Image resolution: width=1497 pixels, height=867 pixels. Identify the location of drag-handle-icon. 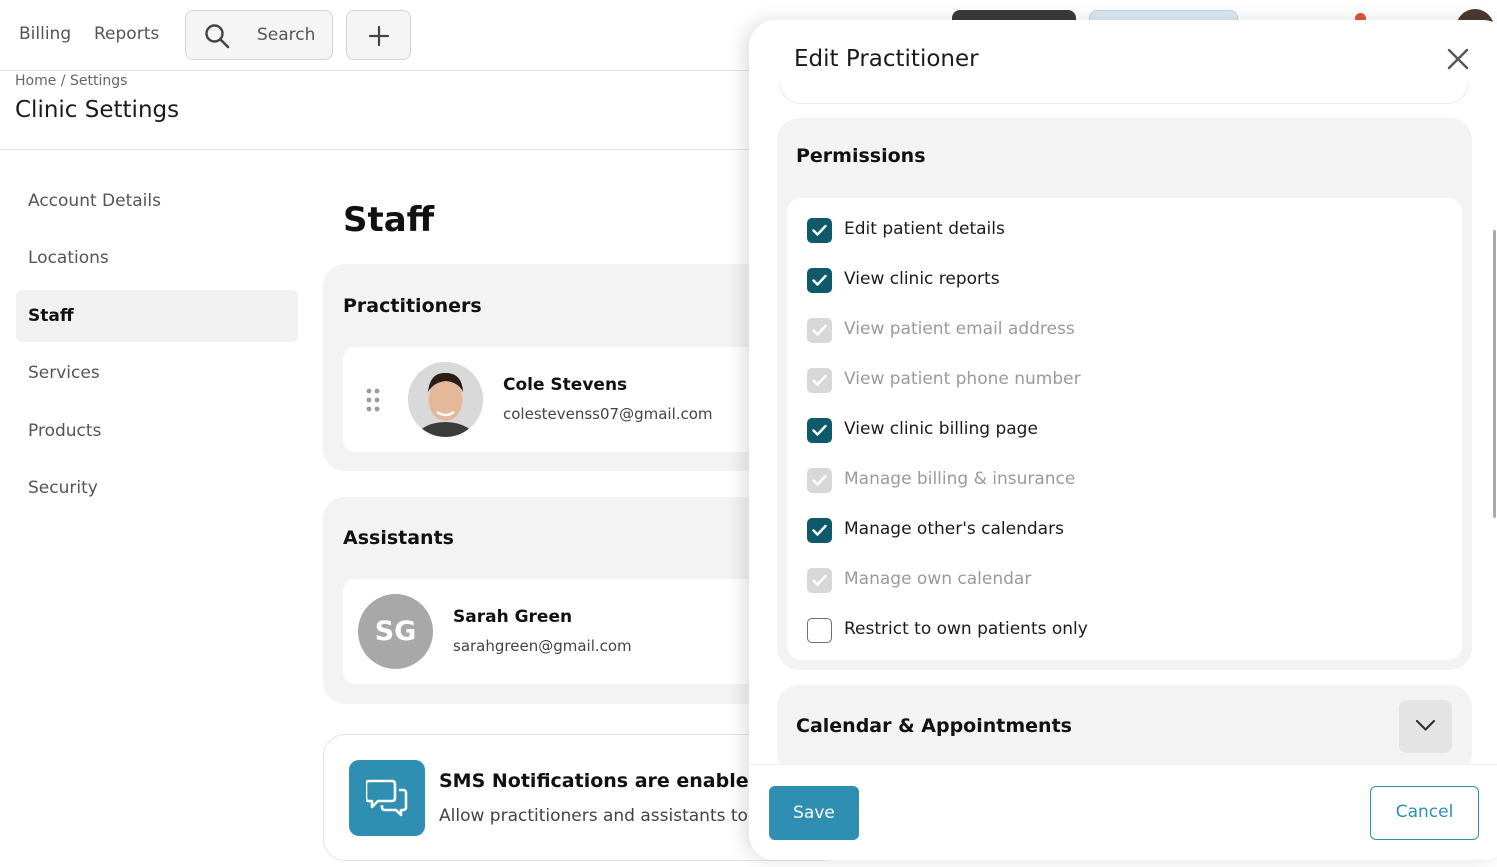
(373, 400).